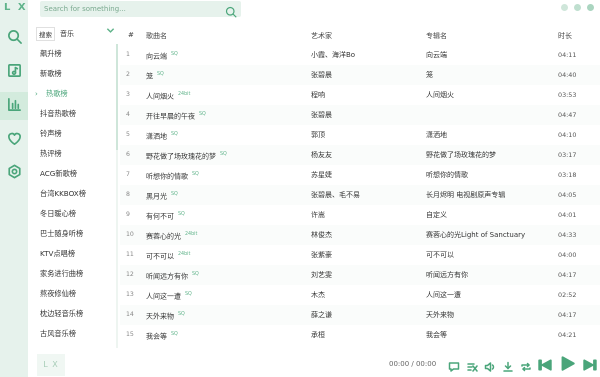 Image resolution: width=600 pixels, height=377 pixels. I want to click on nav-leaderboard, so click(14, 106).